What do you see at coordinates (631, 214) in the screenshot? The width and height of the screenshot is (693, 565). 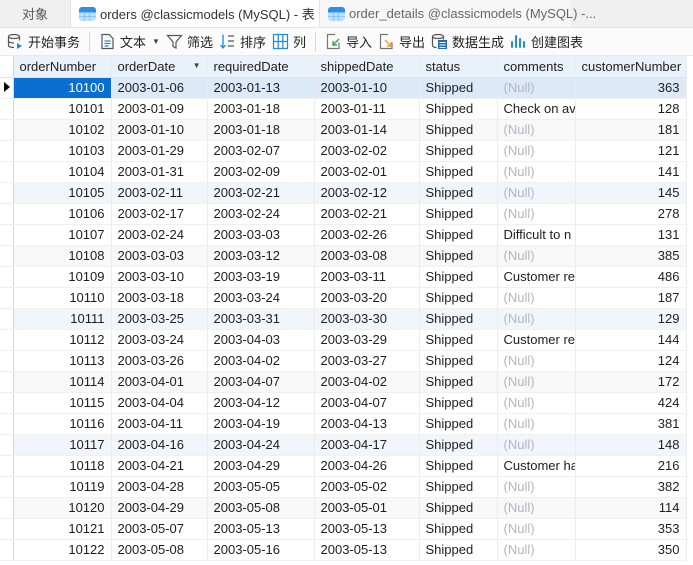 I see `cell-customerNumber: 278` at bounding box center [631, 214].